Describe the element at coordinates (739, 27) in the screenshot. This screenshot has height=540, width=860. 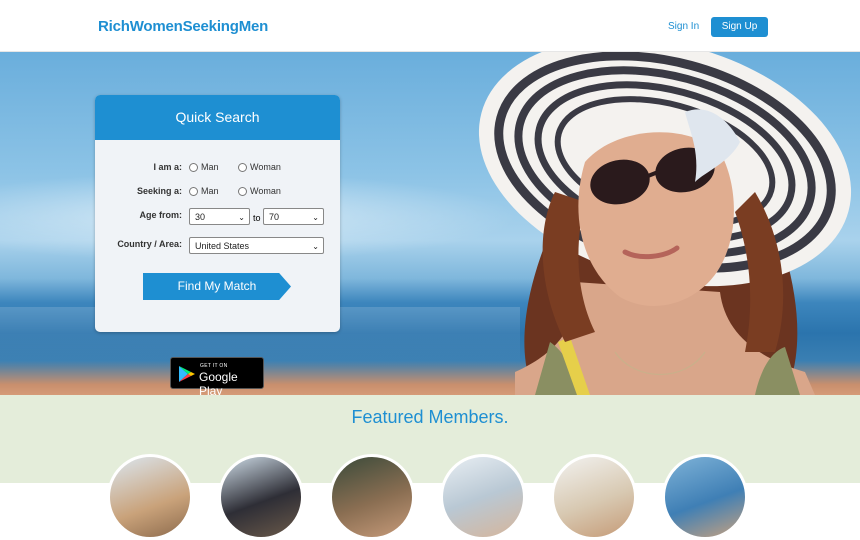
I see `sign-up-button: Sign Up` at that location.